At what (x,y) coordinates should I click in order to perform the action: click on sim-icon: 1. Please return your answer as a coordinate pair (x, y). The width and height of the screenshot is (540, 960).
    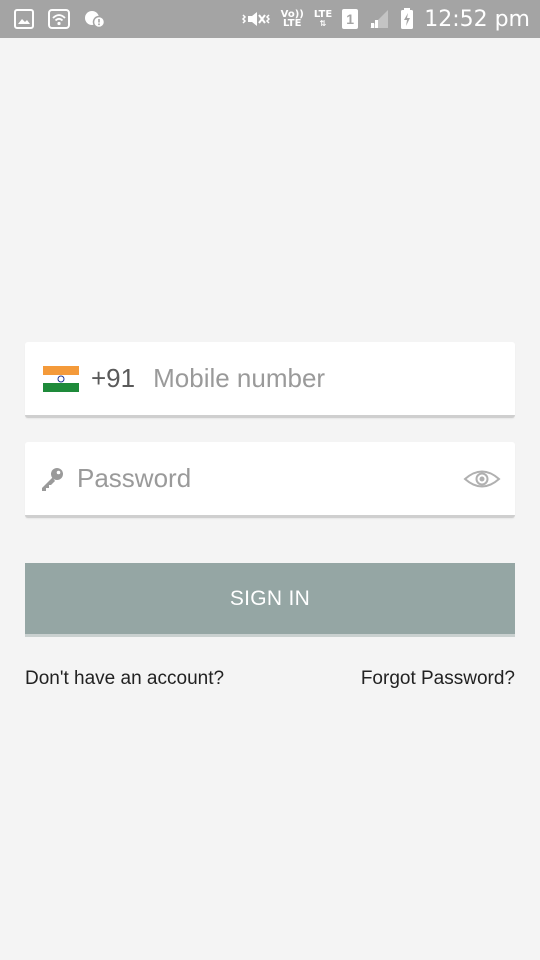
    Looking at the image, I should click on (350, 19).